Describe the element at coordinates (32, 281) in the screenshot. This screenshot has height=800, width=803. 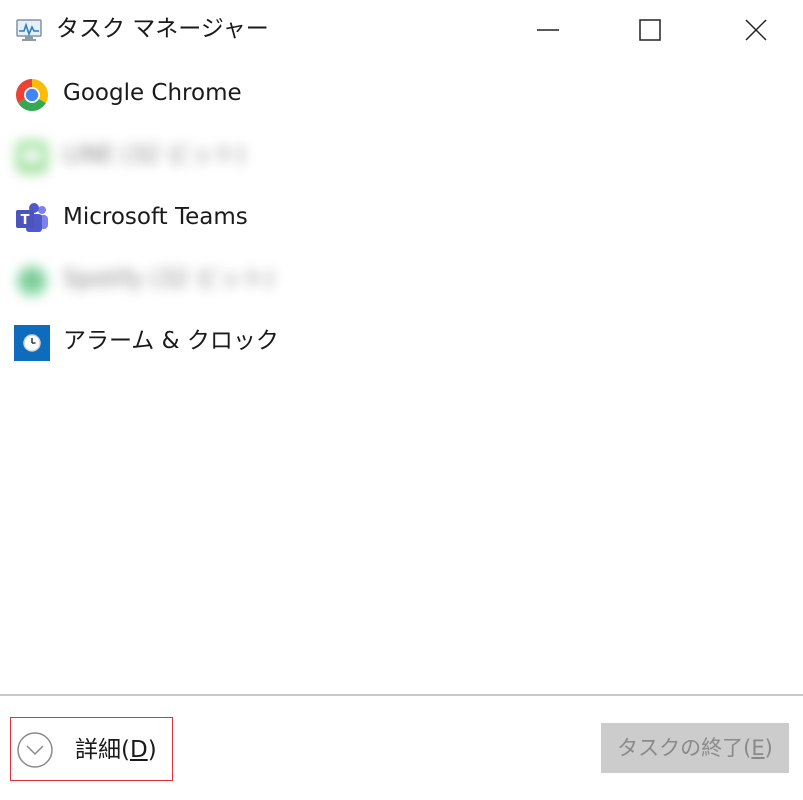
I see `spotify-icon` at that location.